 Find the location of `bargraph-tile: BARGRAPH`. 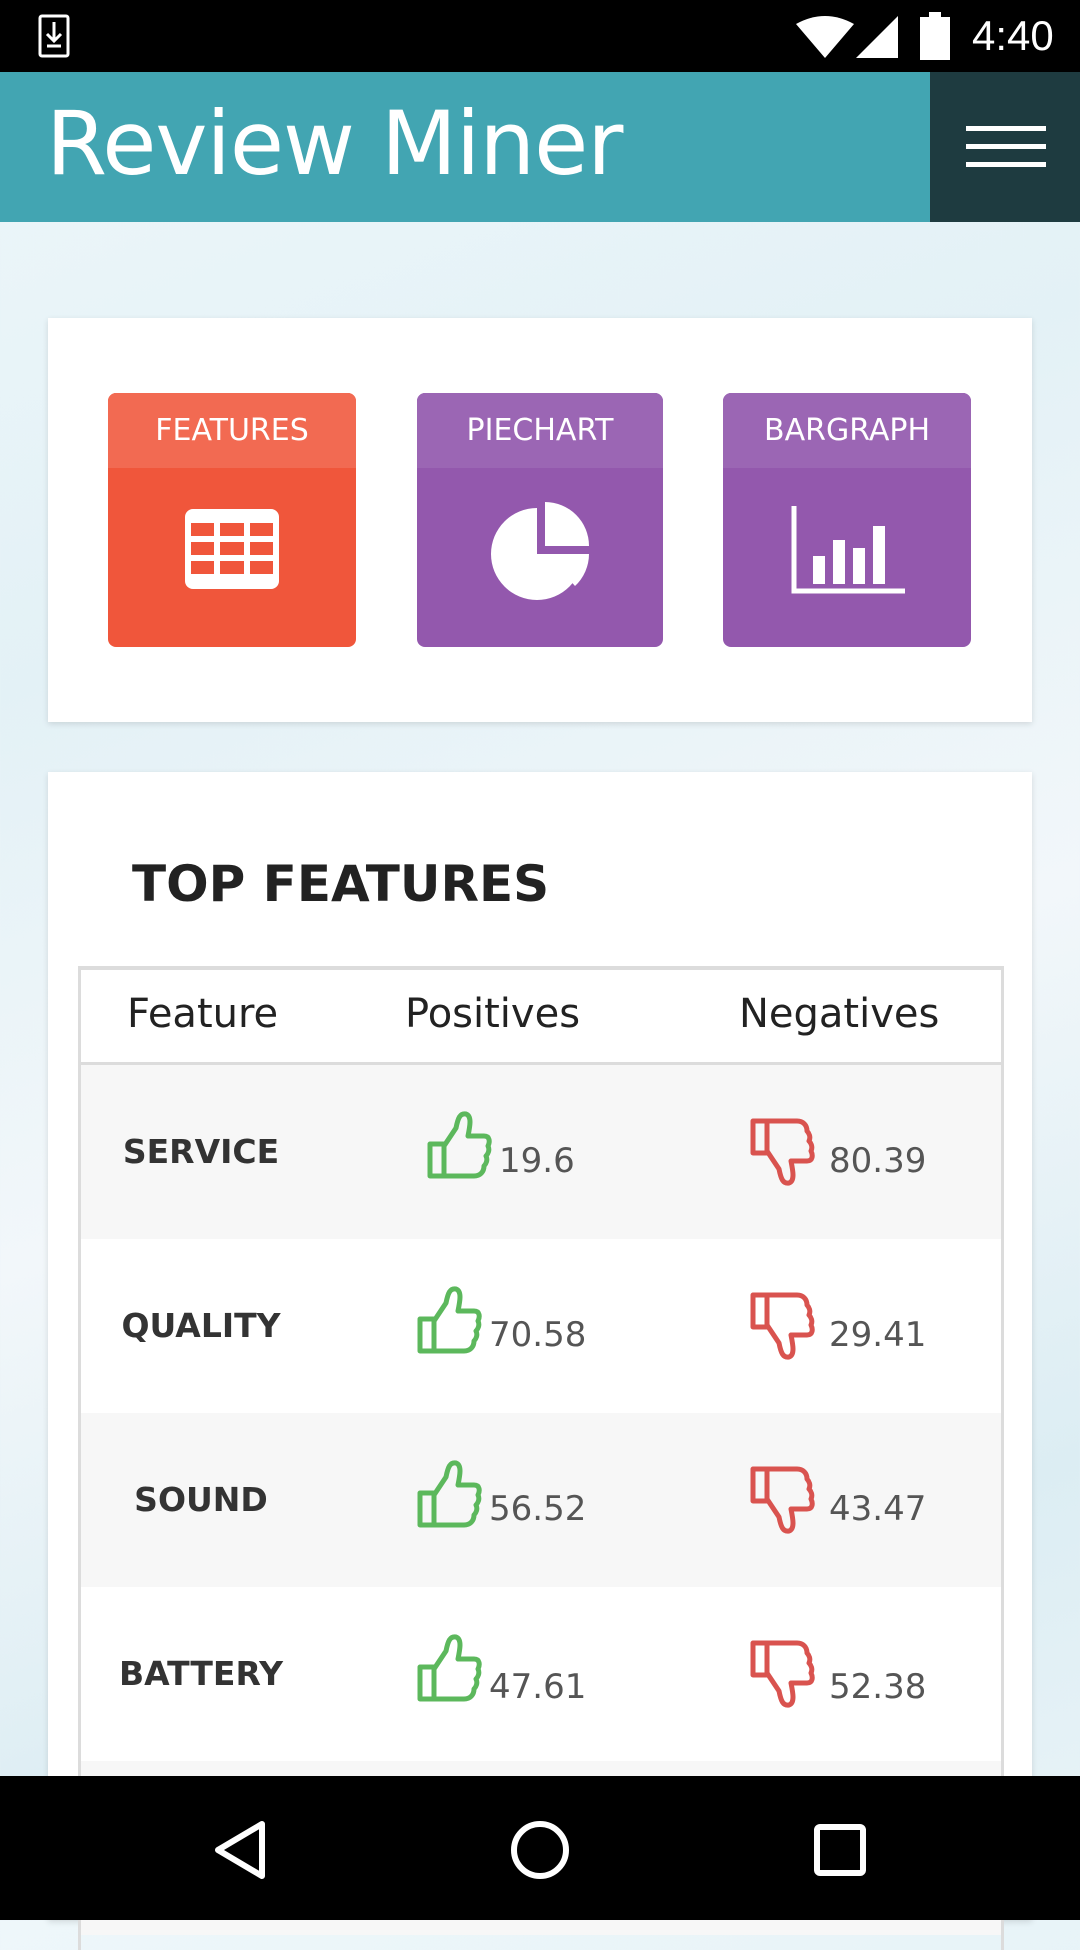

bargraph-tile: BARGRAPH is located at coordinates (847, 520).